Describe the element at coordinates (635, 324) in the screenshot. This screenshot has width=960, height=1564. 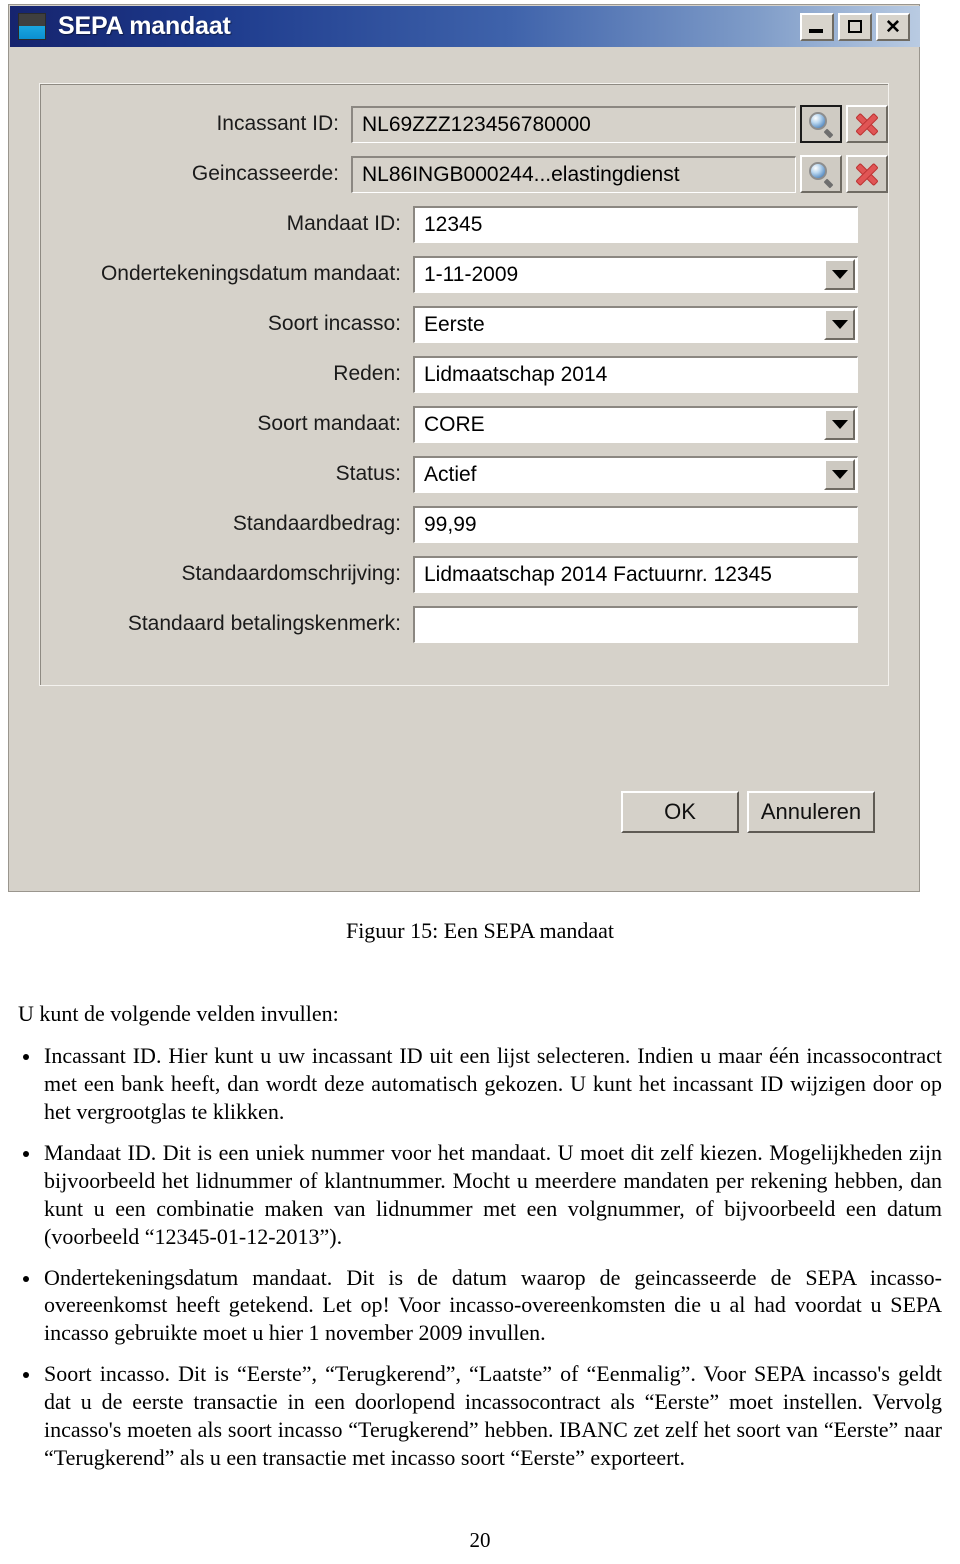
I see `input-soort-incasso: Eerste` at that location.